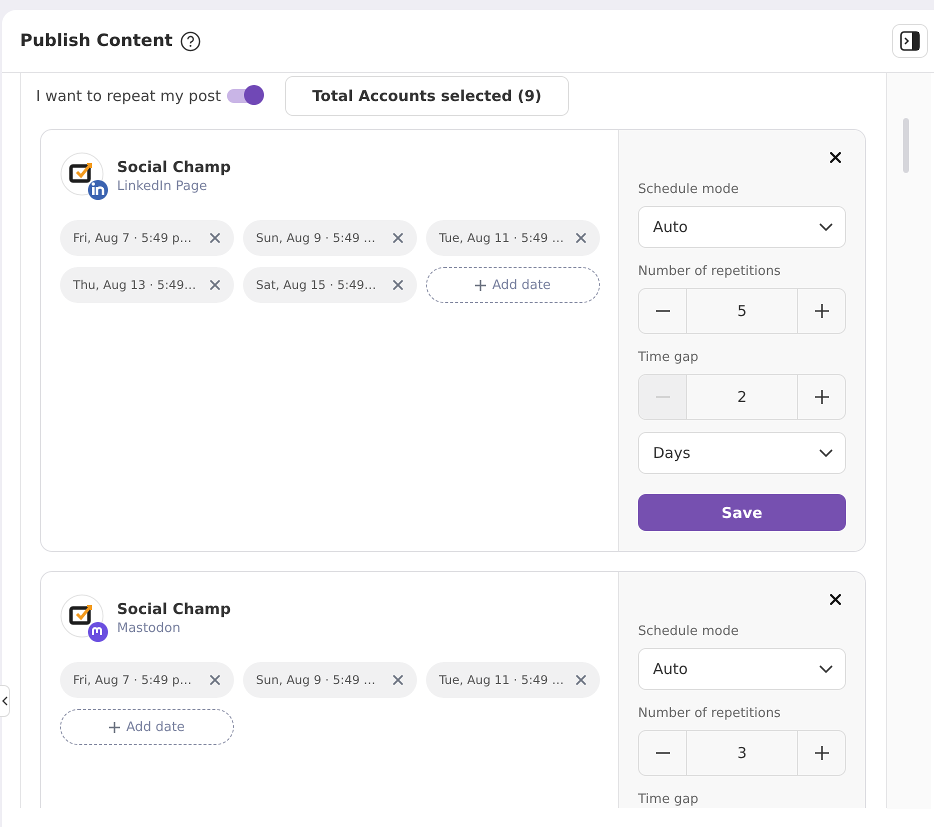 The width and height of the screenshot is (934, 827). I want to click on collapse-panel-button, so click(910, 41).